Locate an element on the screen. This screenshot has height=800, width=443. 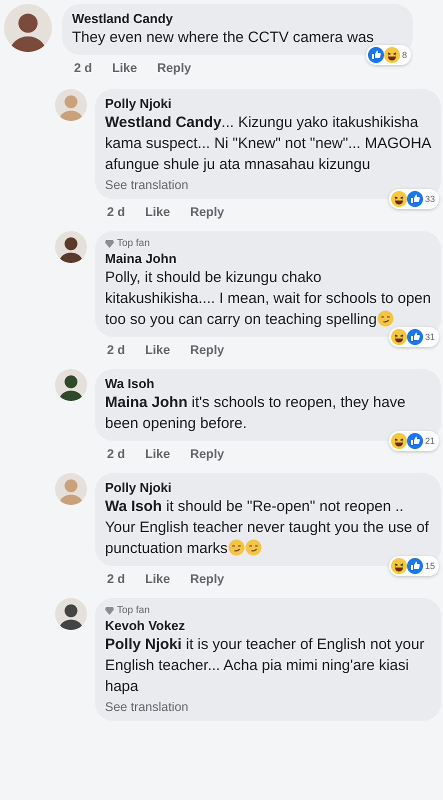
commenter-name: Kevoh Vokez is located at coordinates (145, 625).